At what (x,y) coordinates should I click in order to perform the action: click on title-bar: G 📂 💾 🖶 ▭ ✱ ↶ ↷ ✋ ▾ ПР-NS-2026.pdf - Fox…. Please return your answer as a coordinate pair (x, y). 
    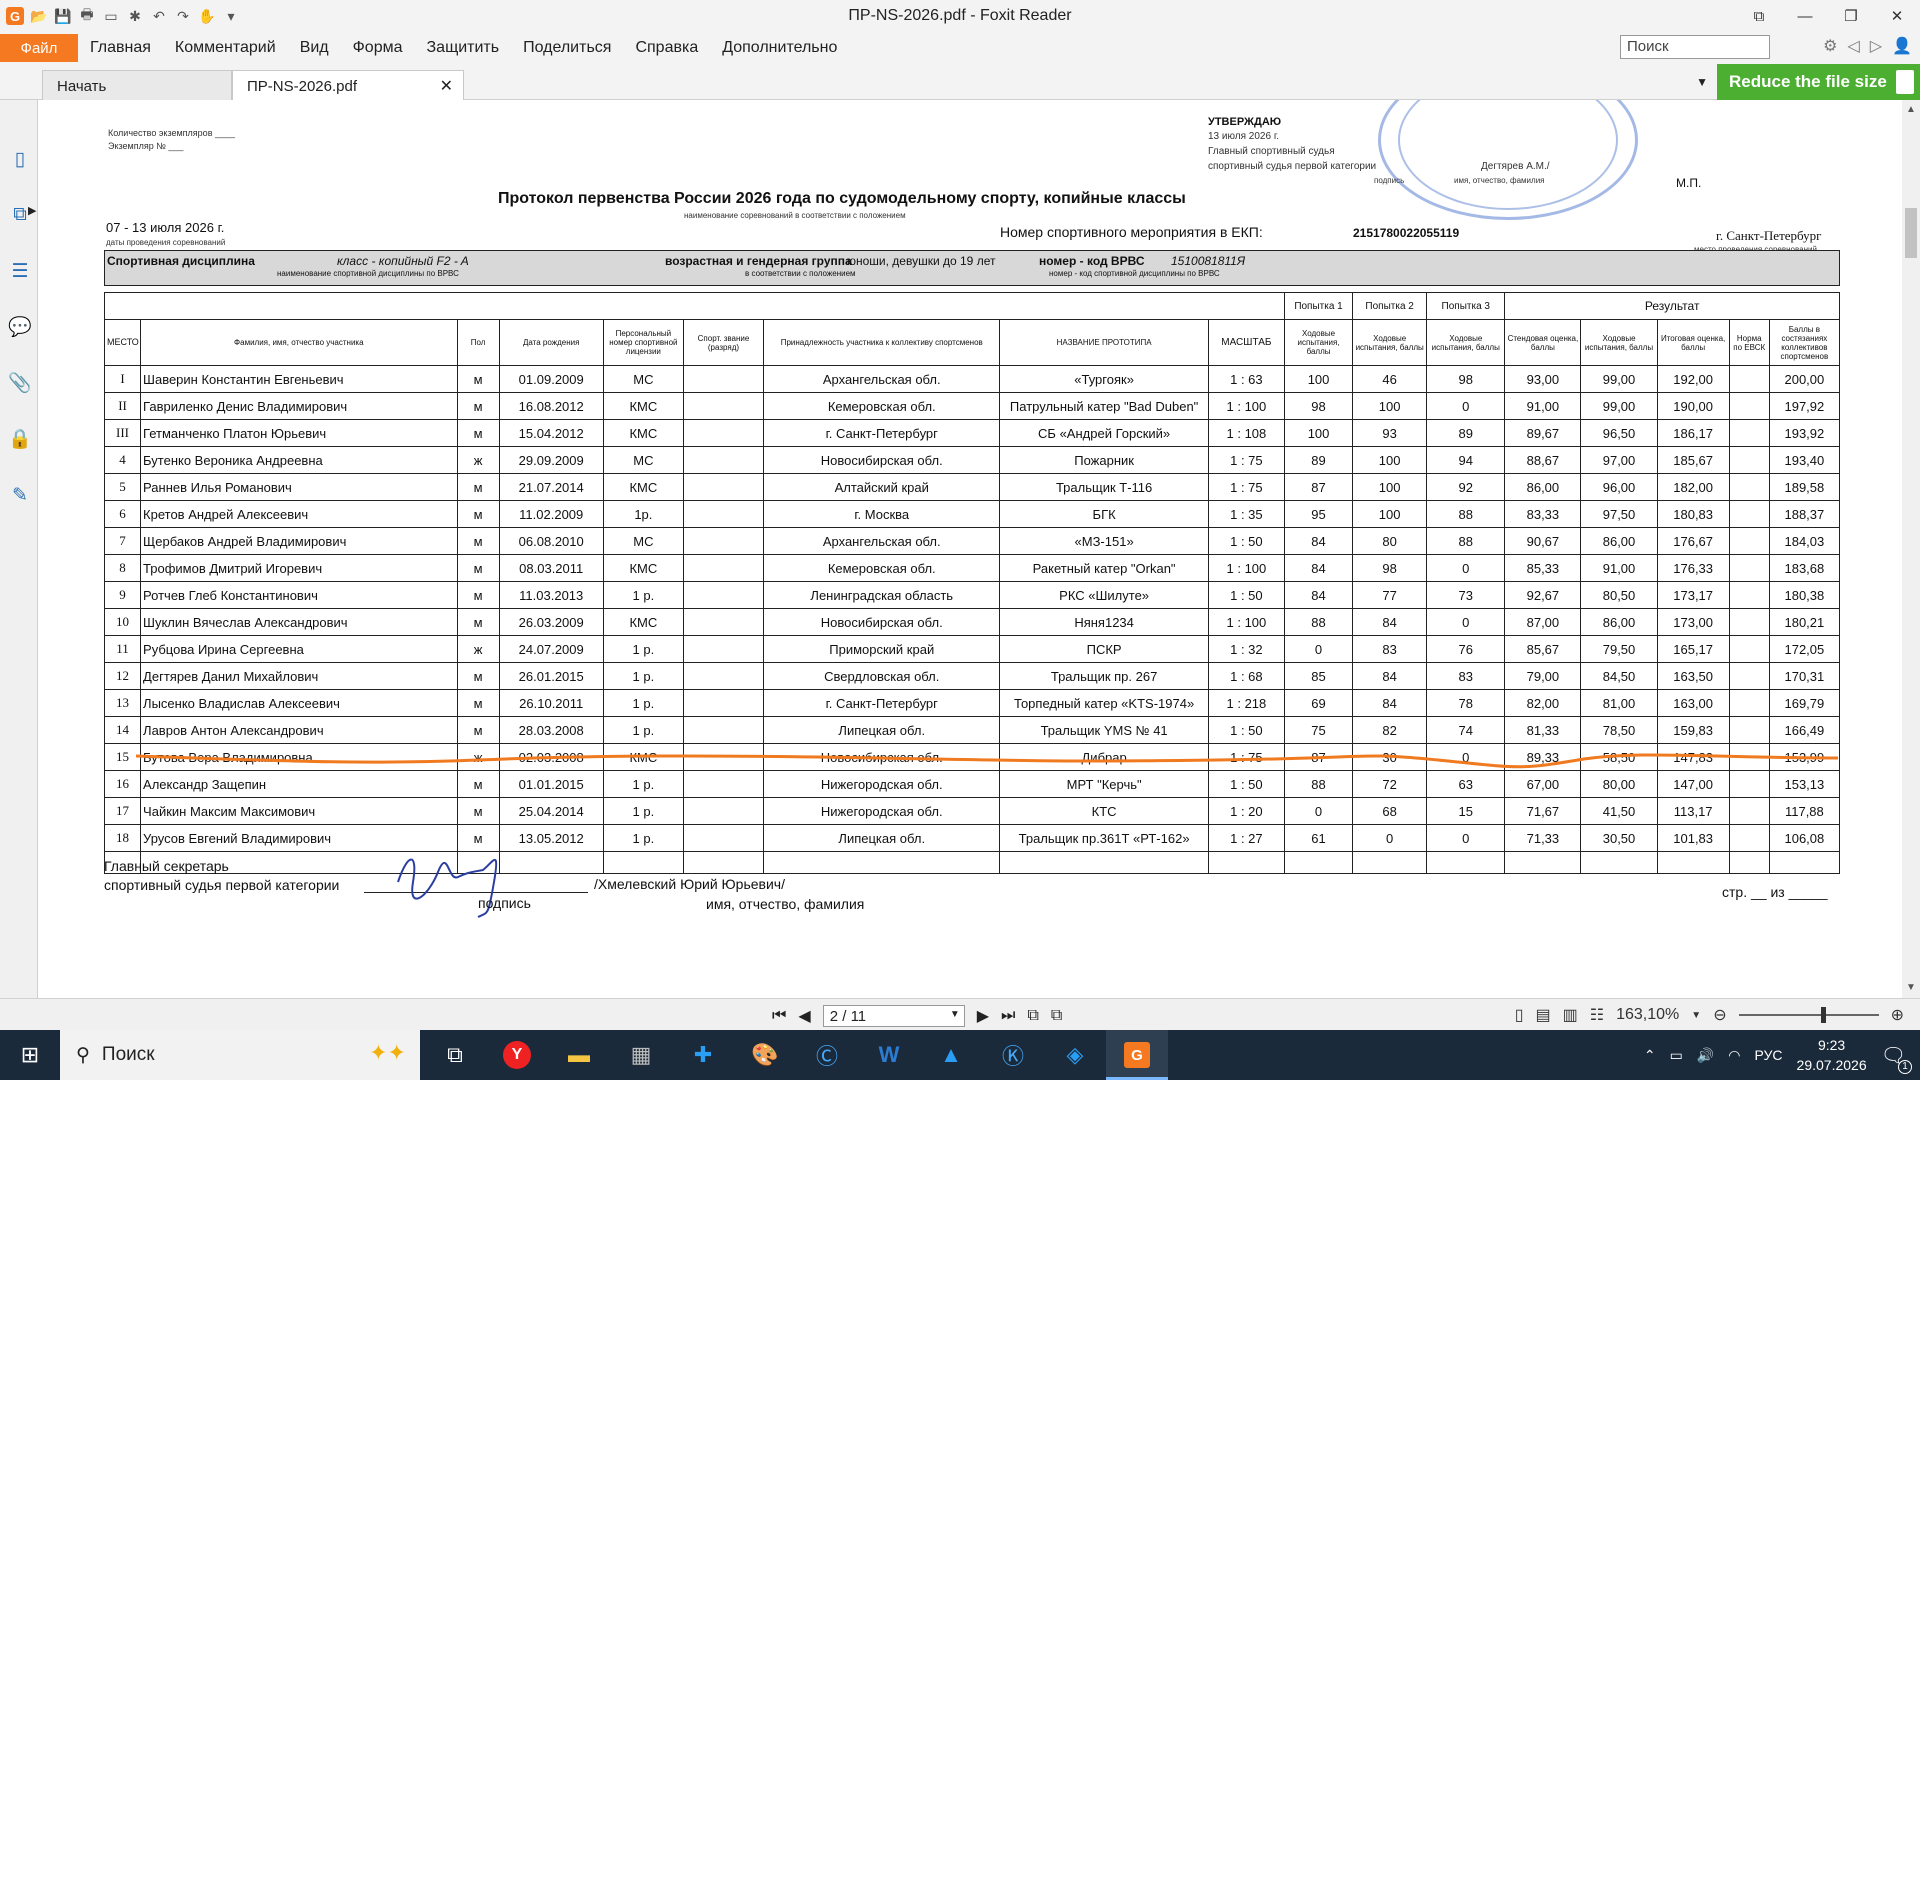
    Looking at the image, I should click on (960, 16).